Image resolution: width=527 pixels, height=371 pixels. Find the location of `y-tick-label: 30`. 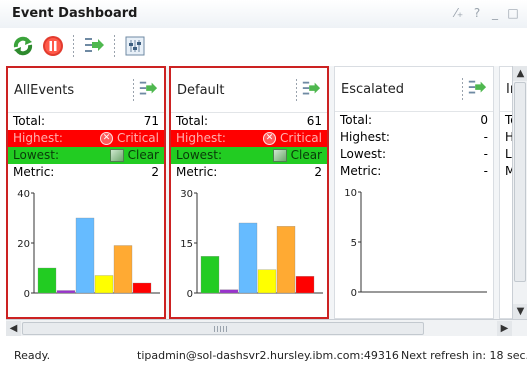

y-tick-label: 30 is located at coordinates (186, 194).